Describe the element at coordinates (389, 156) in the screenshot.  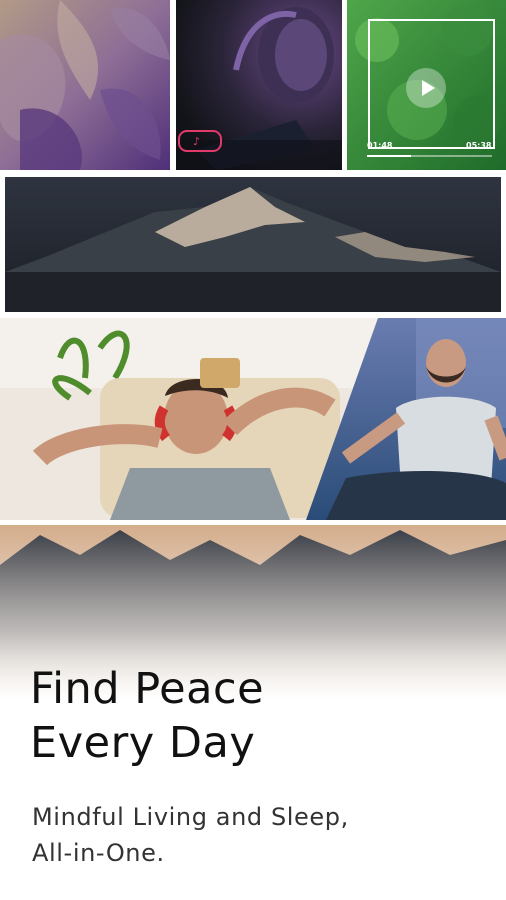
I see `video-progress-fill` at that location.